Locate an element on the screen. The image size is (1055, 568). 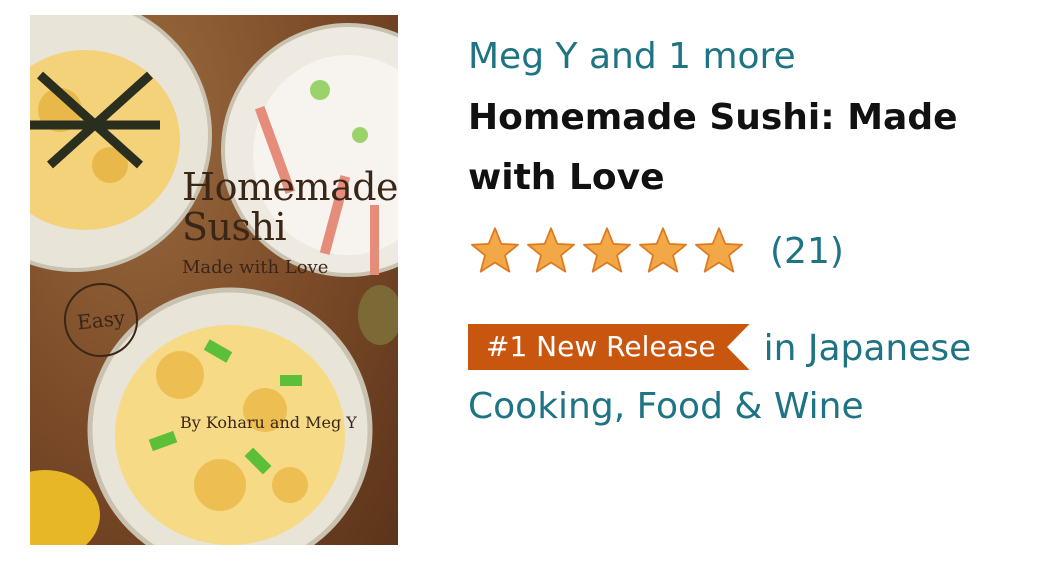
rating-count: (21) is located at coordinates (807, 251).